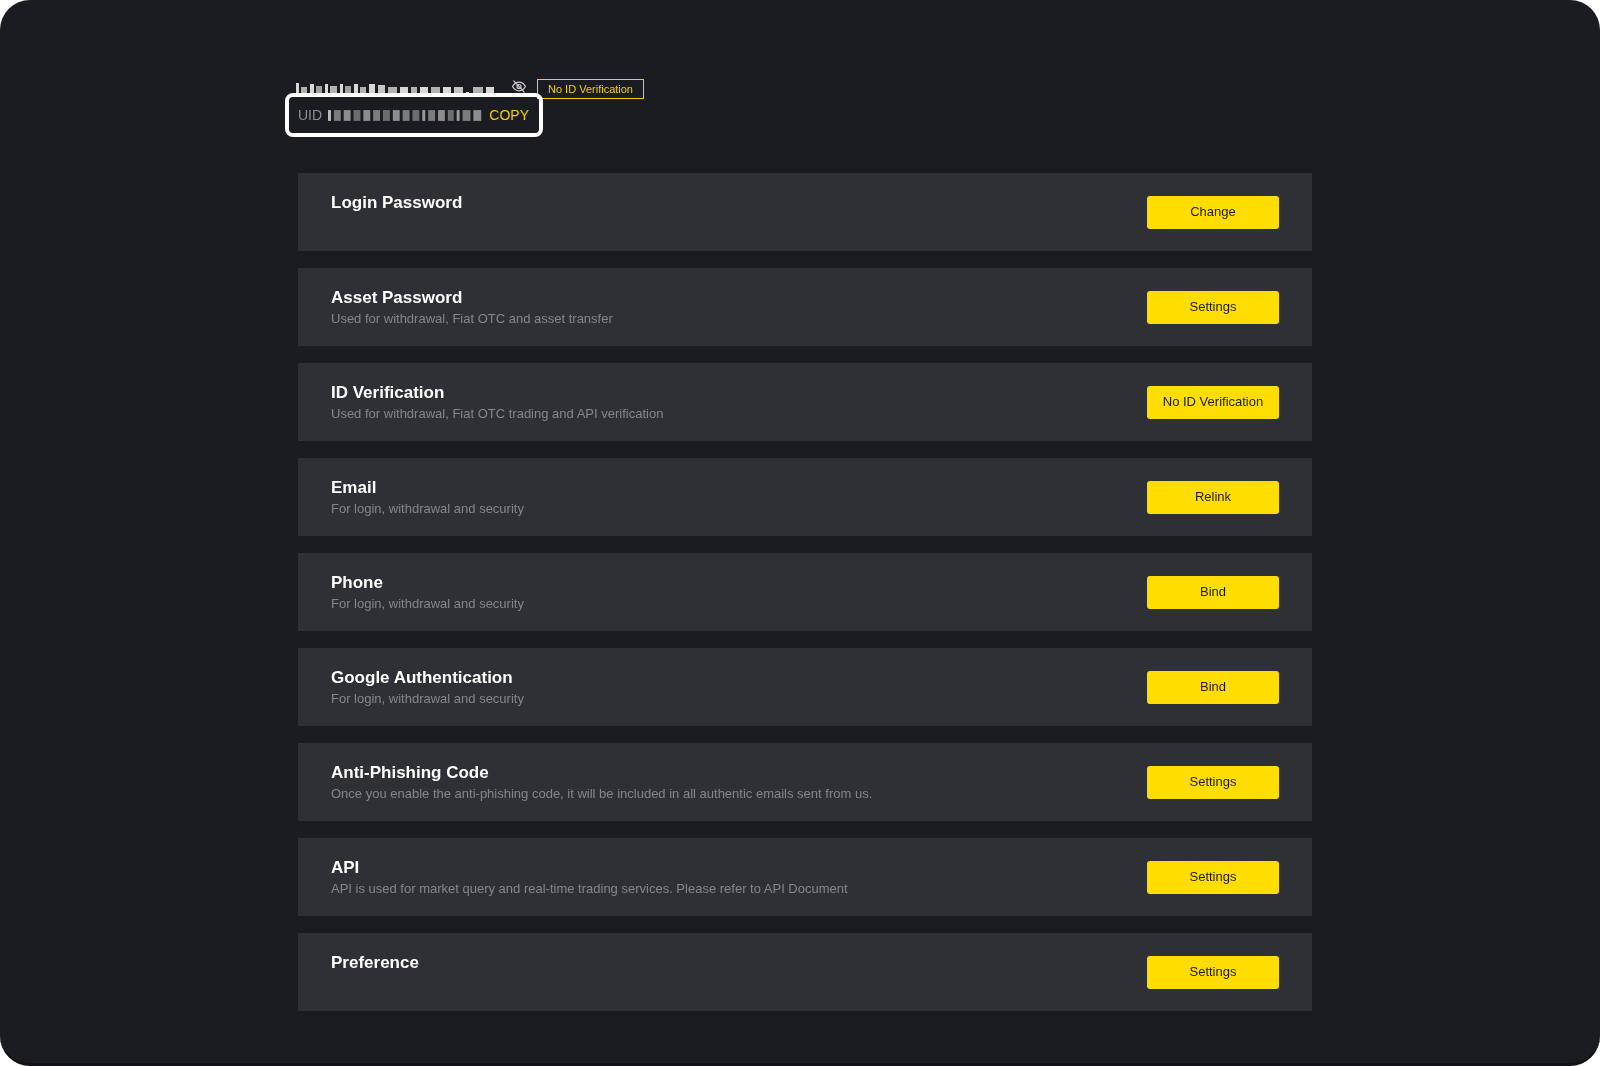 Image resolution: width=1600 pixels, height=1066 pixels. I want to click on setting-title: Asset Password, so click(397, 298).